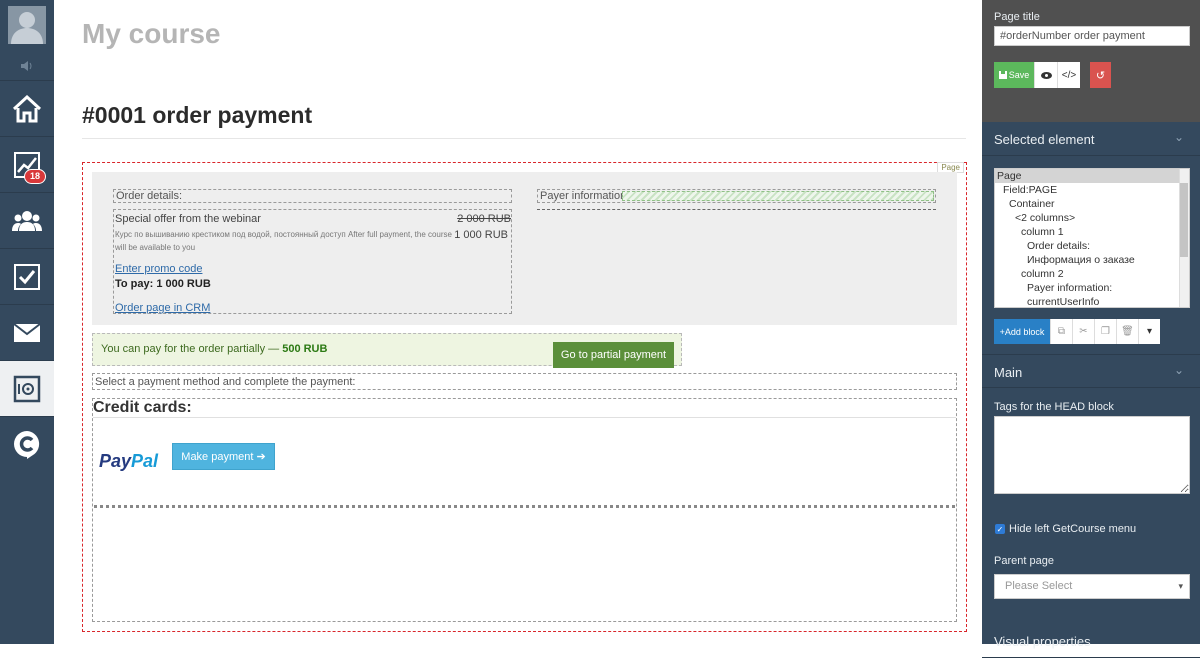 The width and height of the screenshot is (1200, 658). I want to click on paste-button: ❐, so click(1105, 331).